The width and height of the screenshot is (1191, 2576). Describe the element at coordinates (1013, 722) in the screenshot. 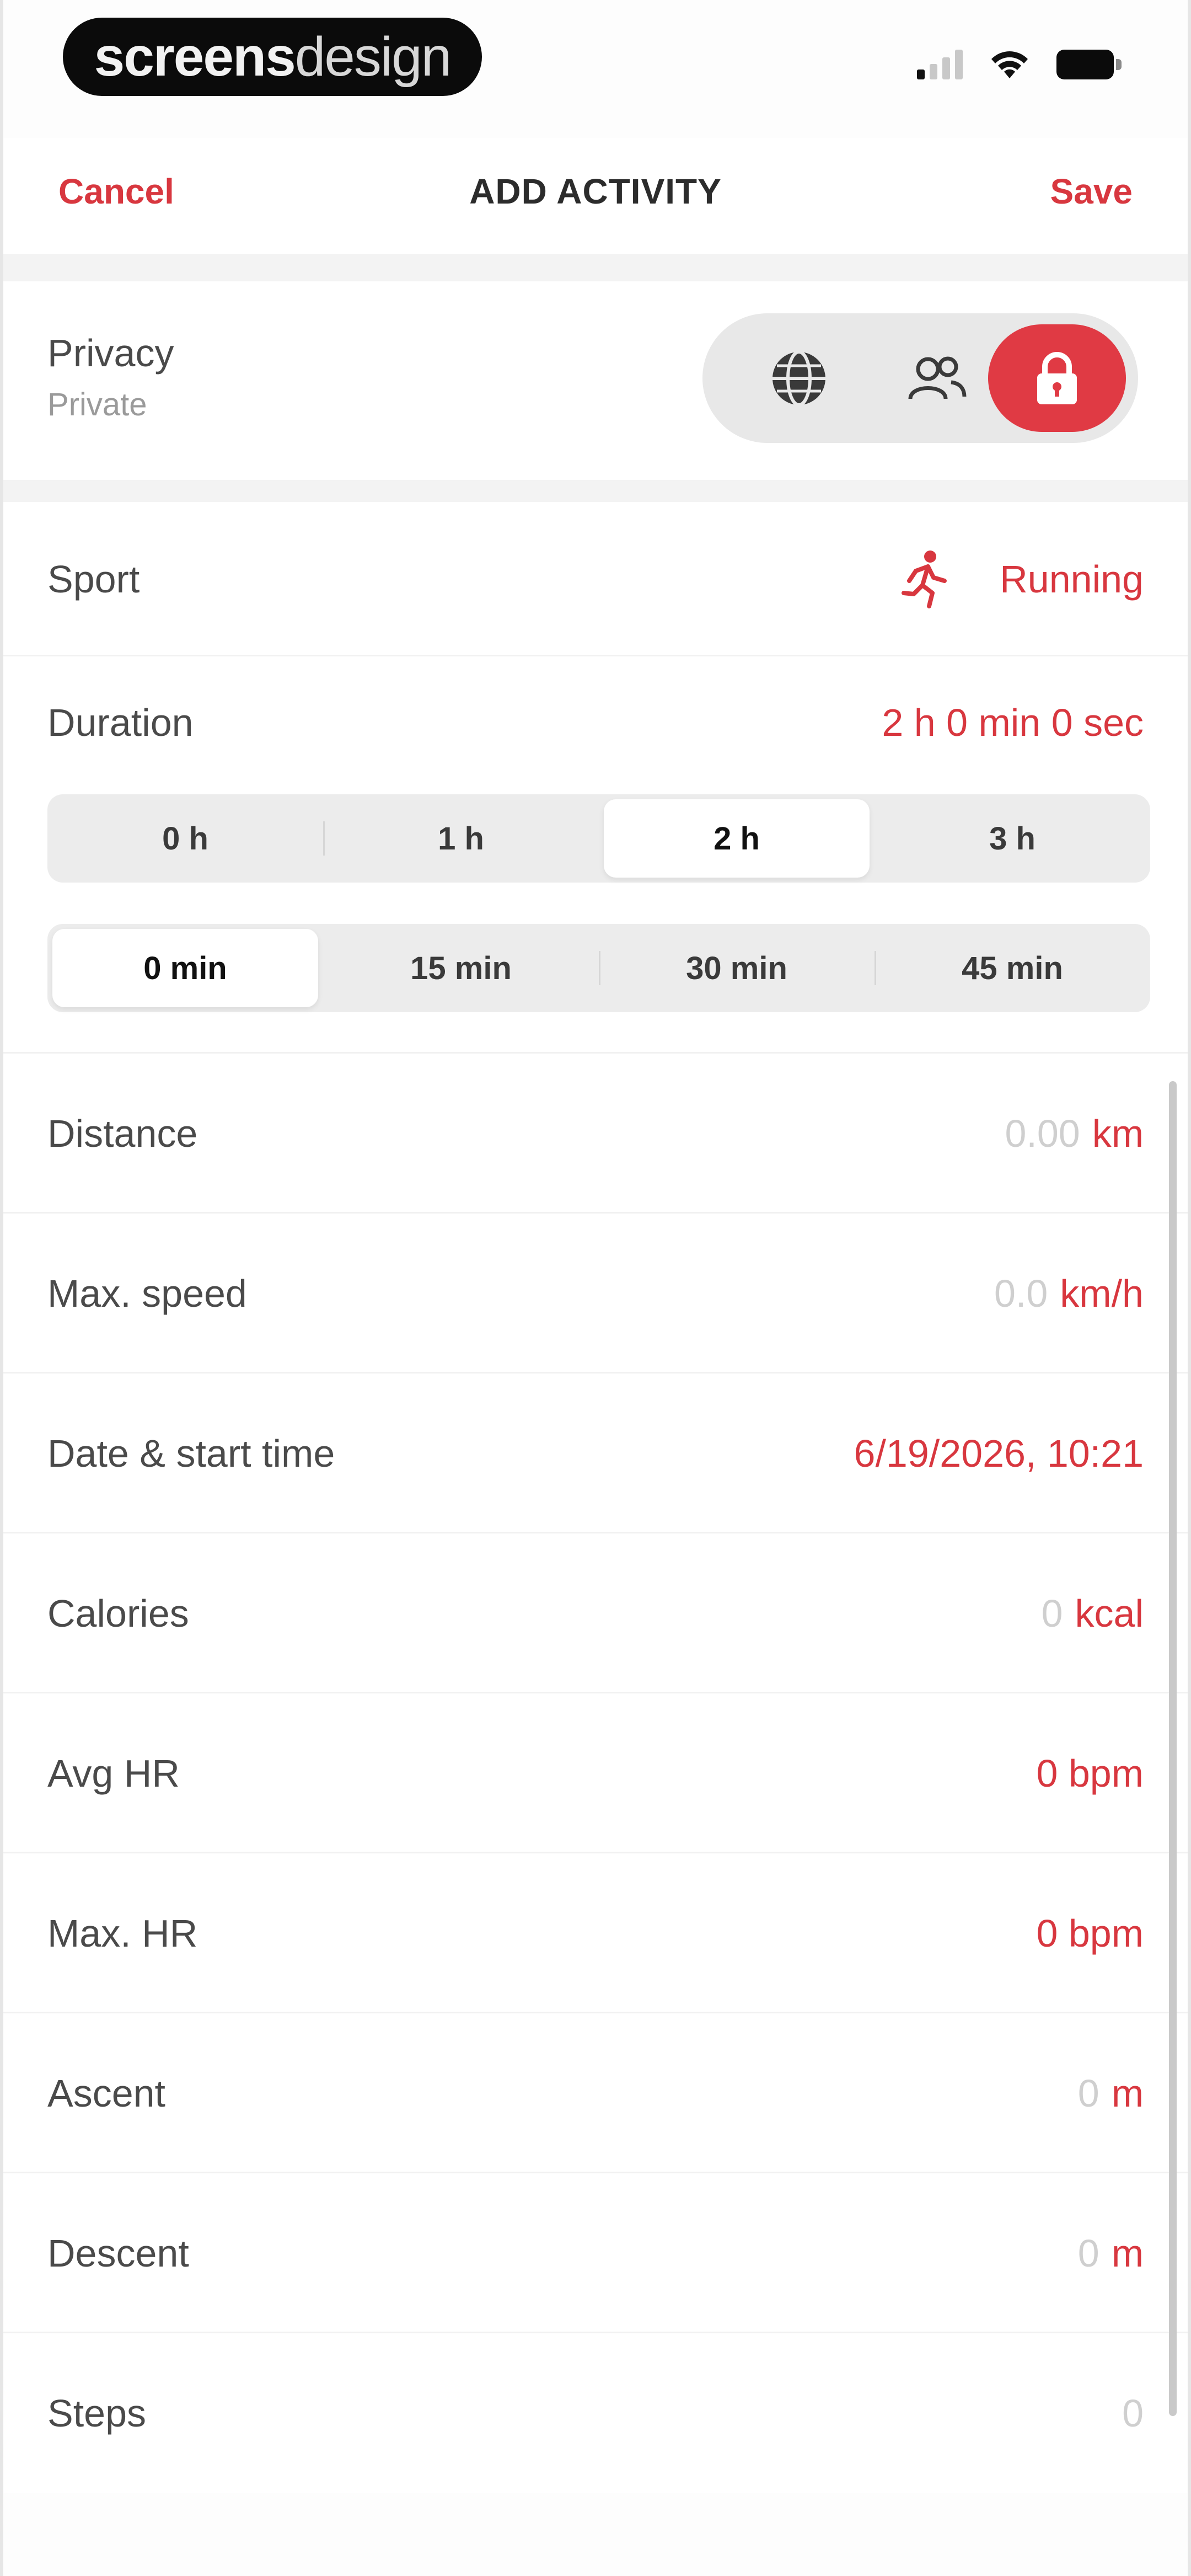

I see `duration-value: 2 h 0 min 0 sec` at that location.